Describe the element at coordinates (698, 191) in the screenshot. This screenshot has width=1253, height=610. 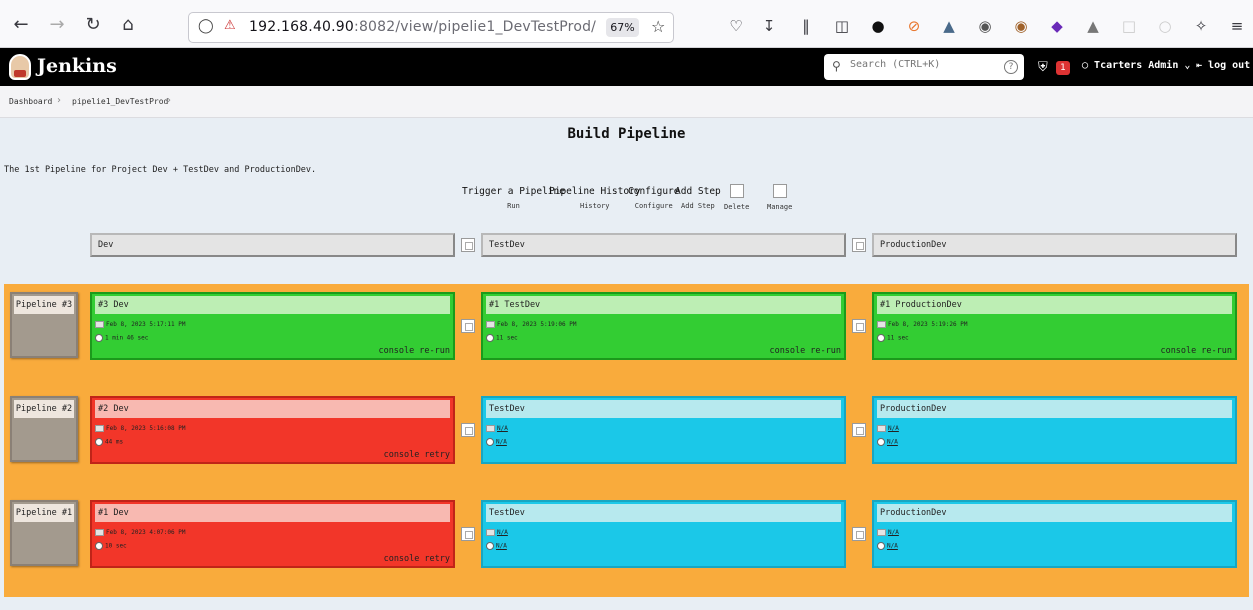
I see `action-label: Add Step` at that location.